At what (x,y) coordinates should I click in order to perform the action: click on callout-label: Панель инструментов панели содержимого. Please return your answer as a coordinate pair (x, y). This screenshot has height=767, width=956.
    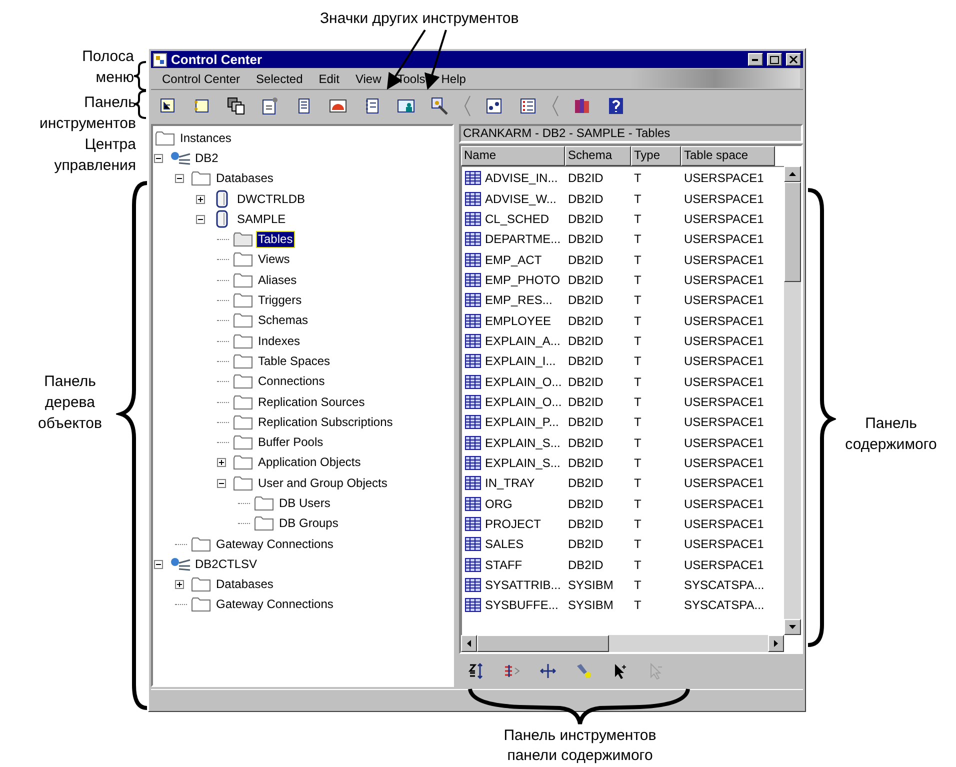
    Looking at the image, I should click on (580, 746).